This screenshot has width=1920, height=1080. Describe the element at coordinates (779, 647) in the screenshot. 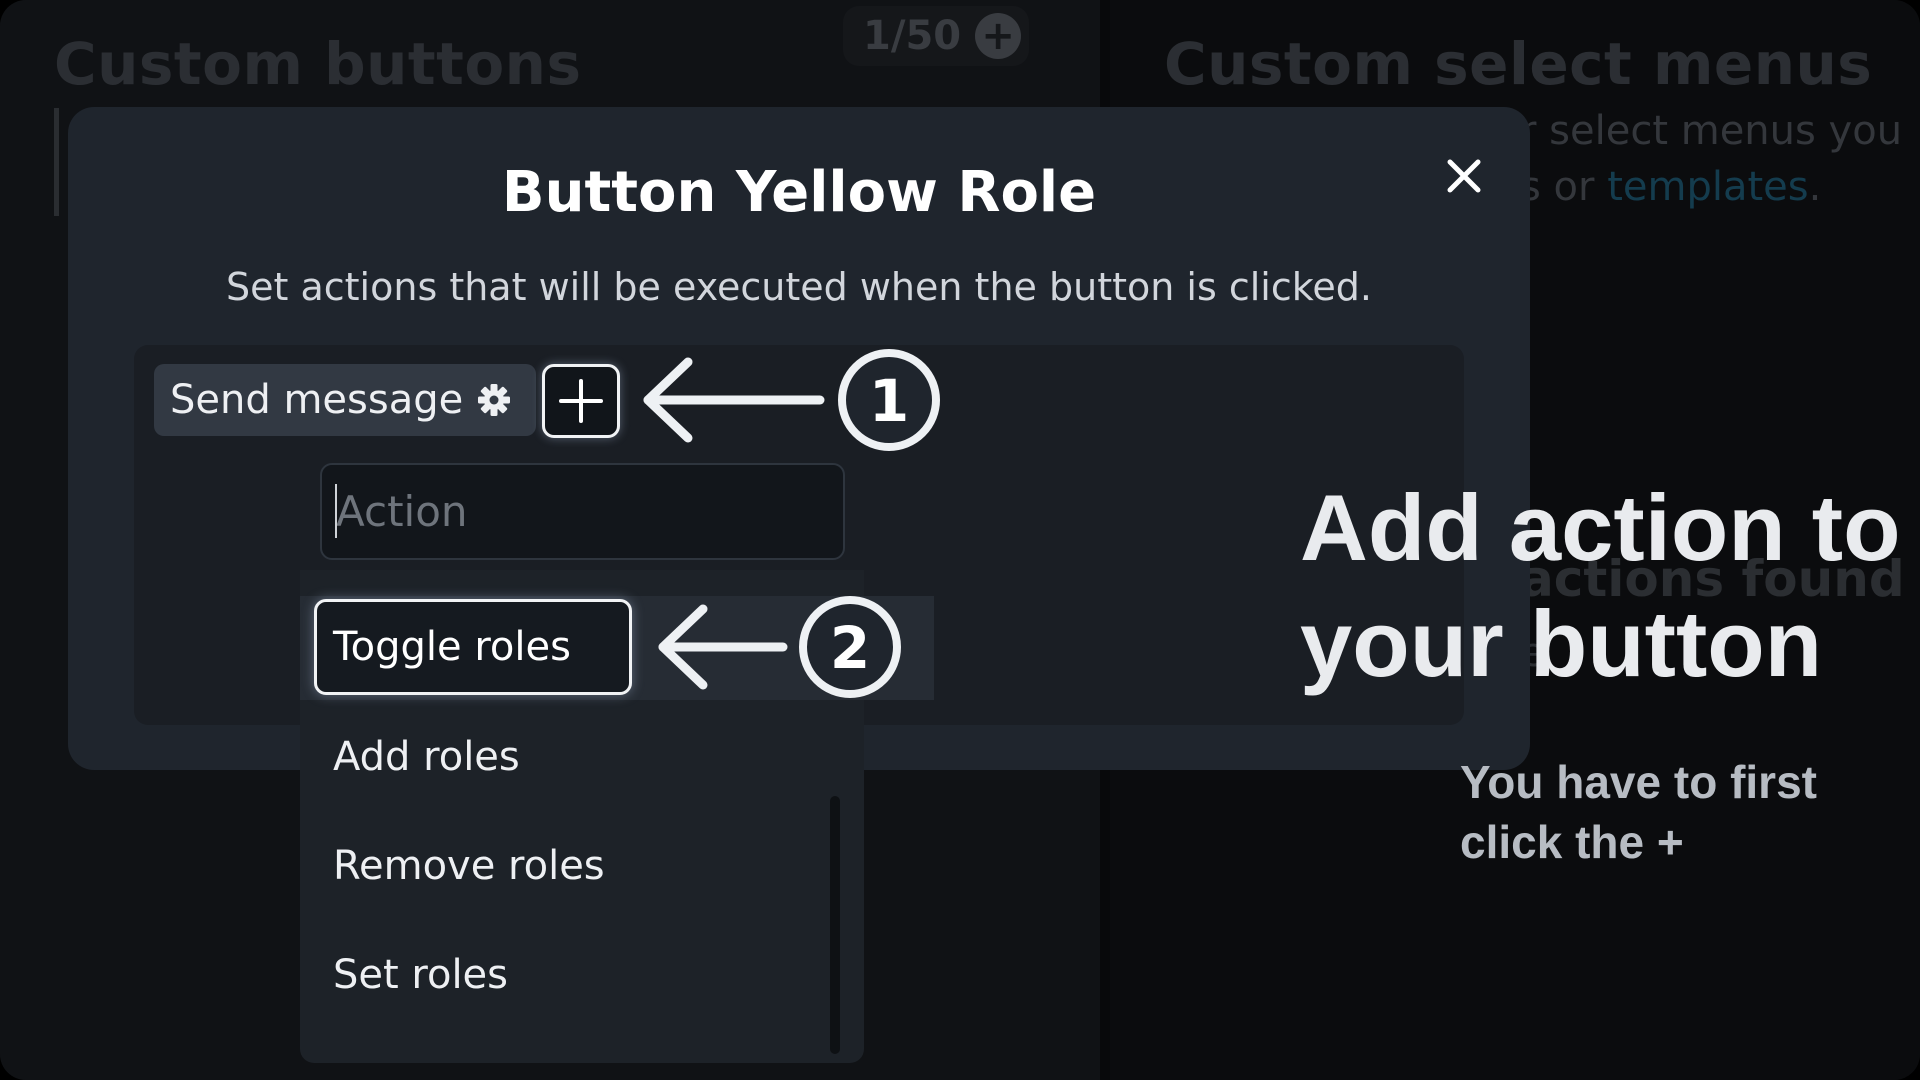

I see `step-2-arrow: 2` at that location.